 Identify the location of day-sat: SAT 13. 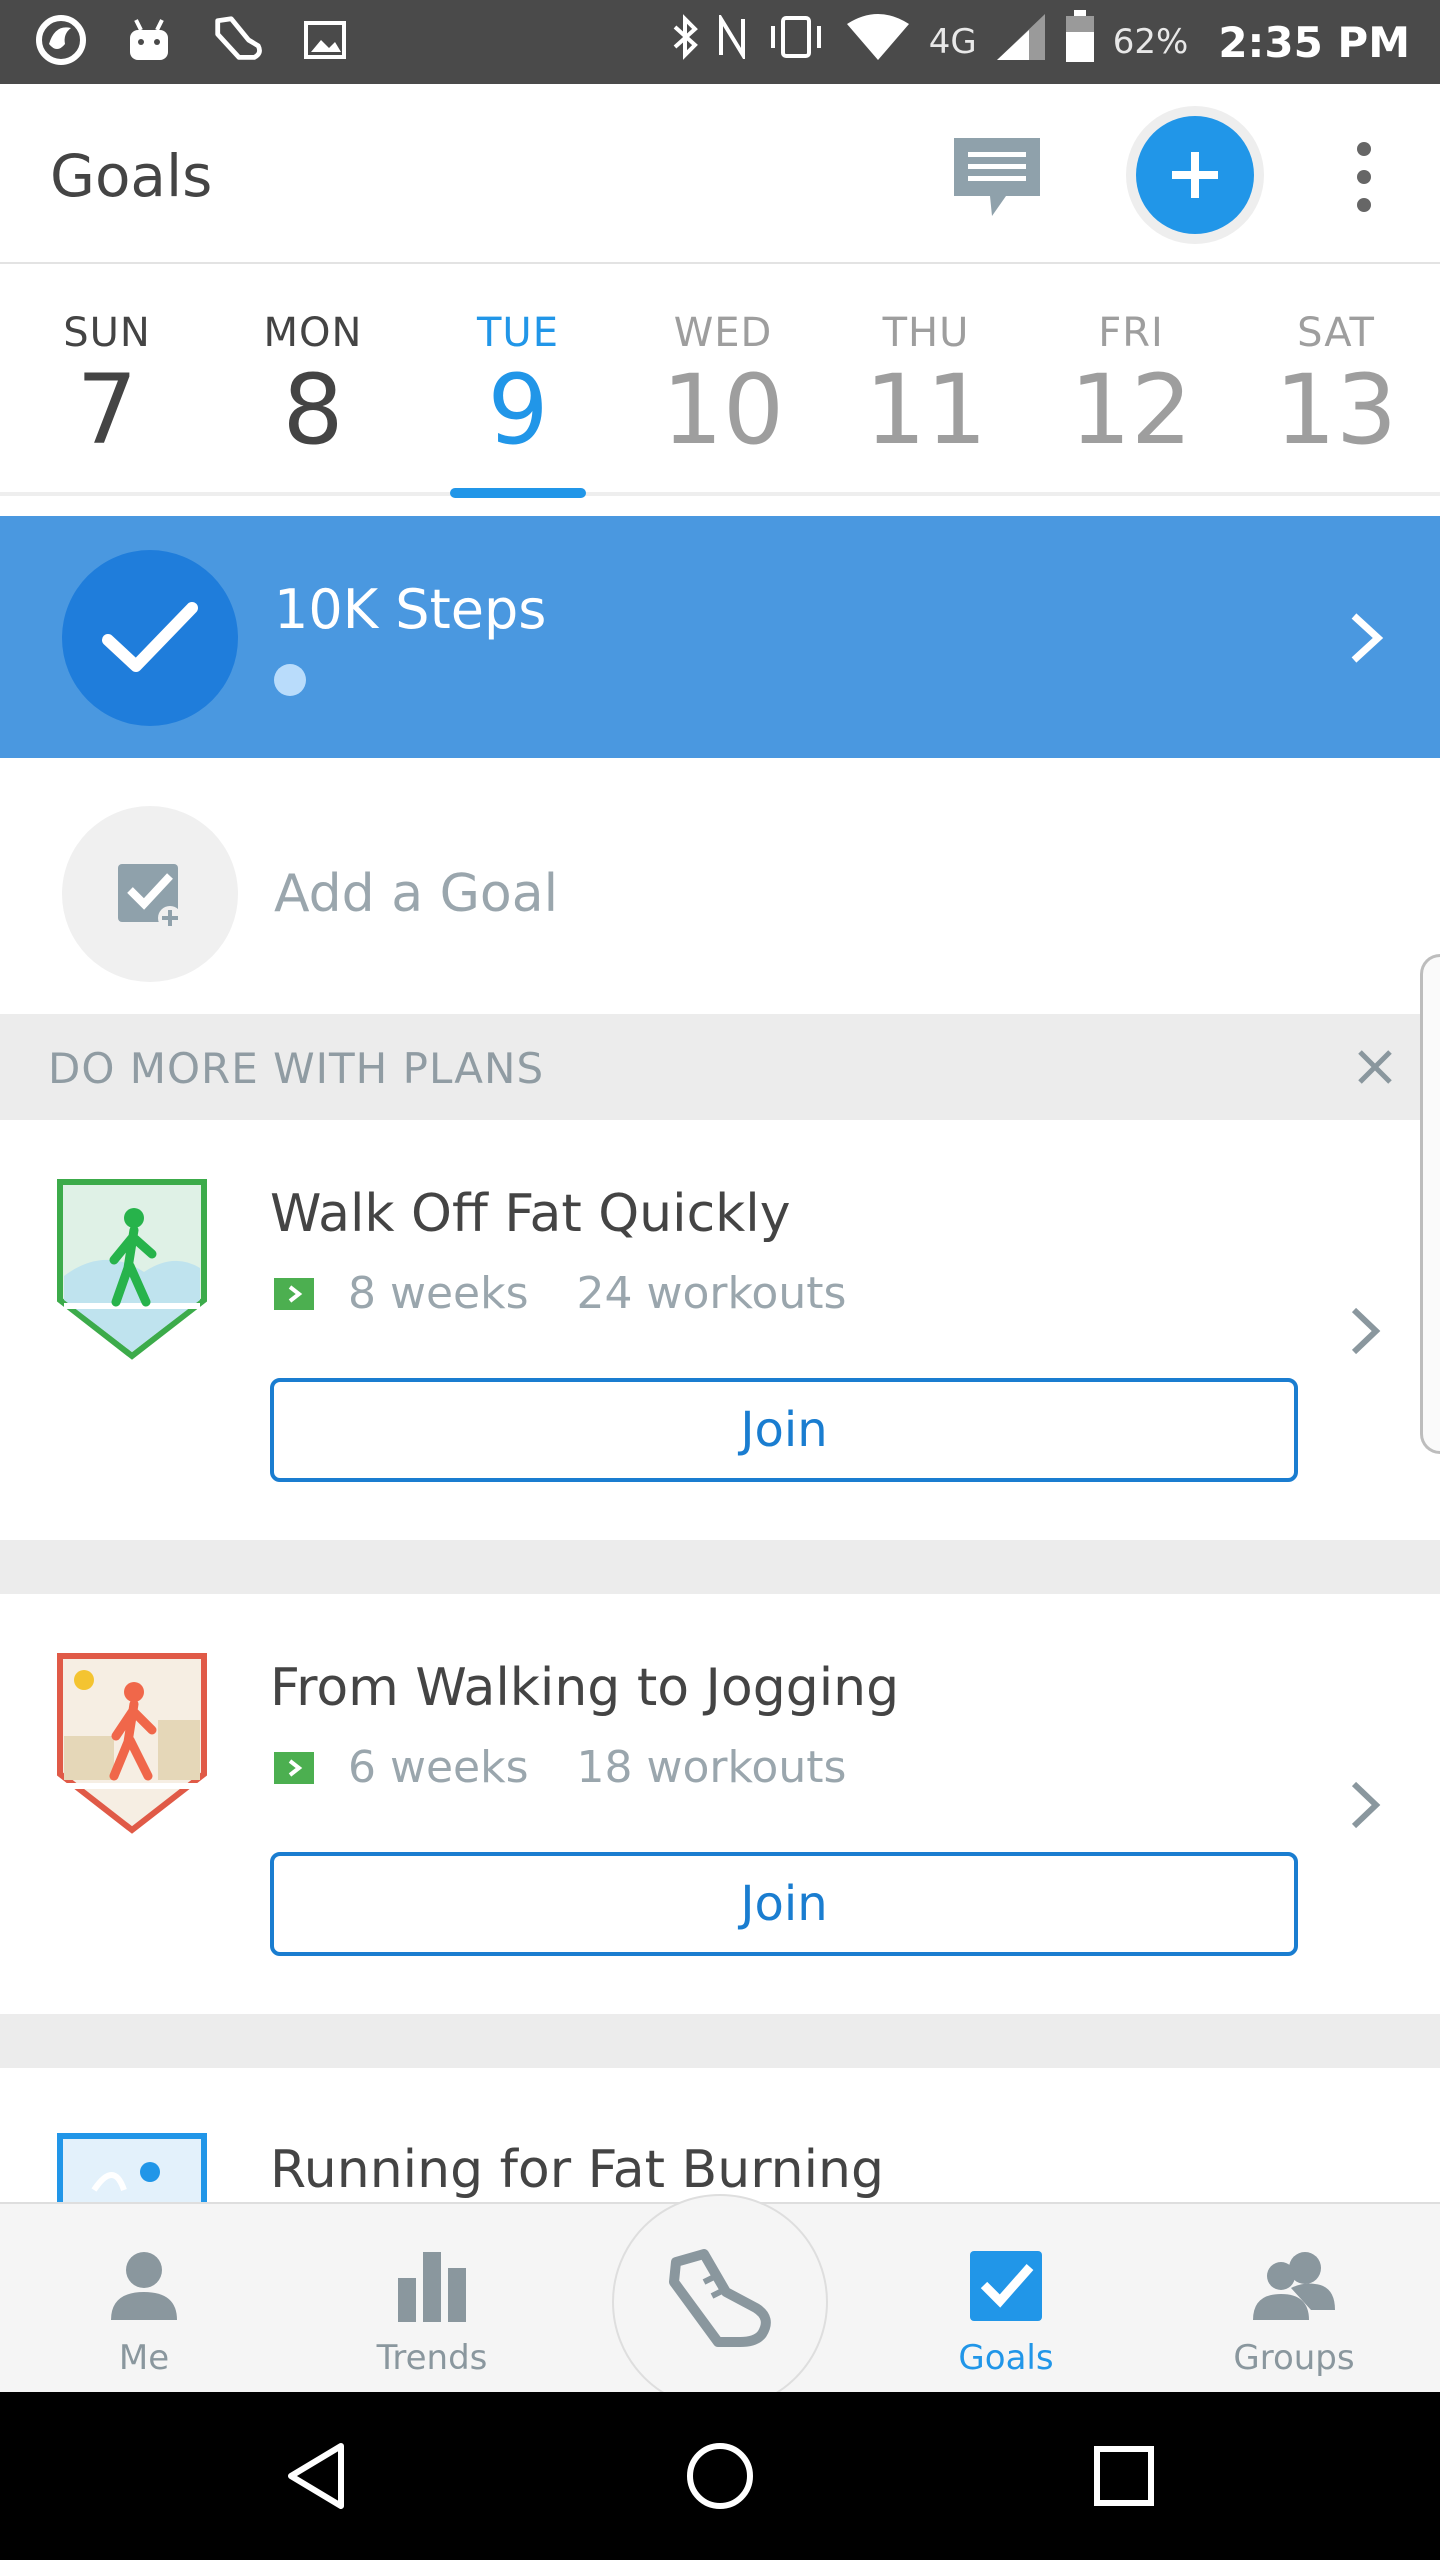
(1336, 387).